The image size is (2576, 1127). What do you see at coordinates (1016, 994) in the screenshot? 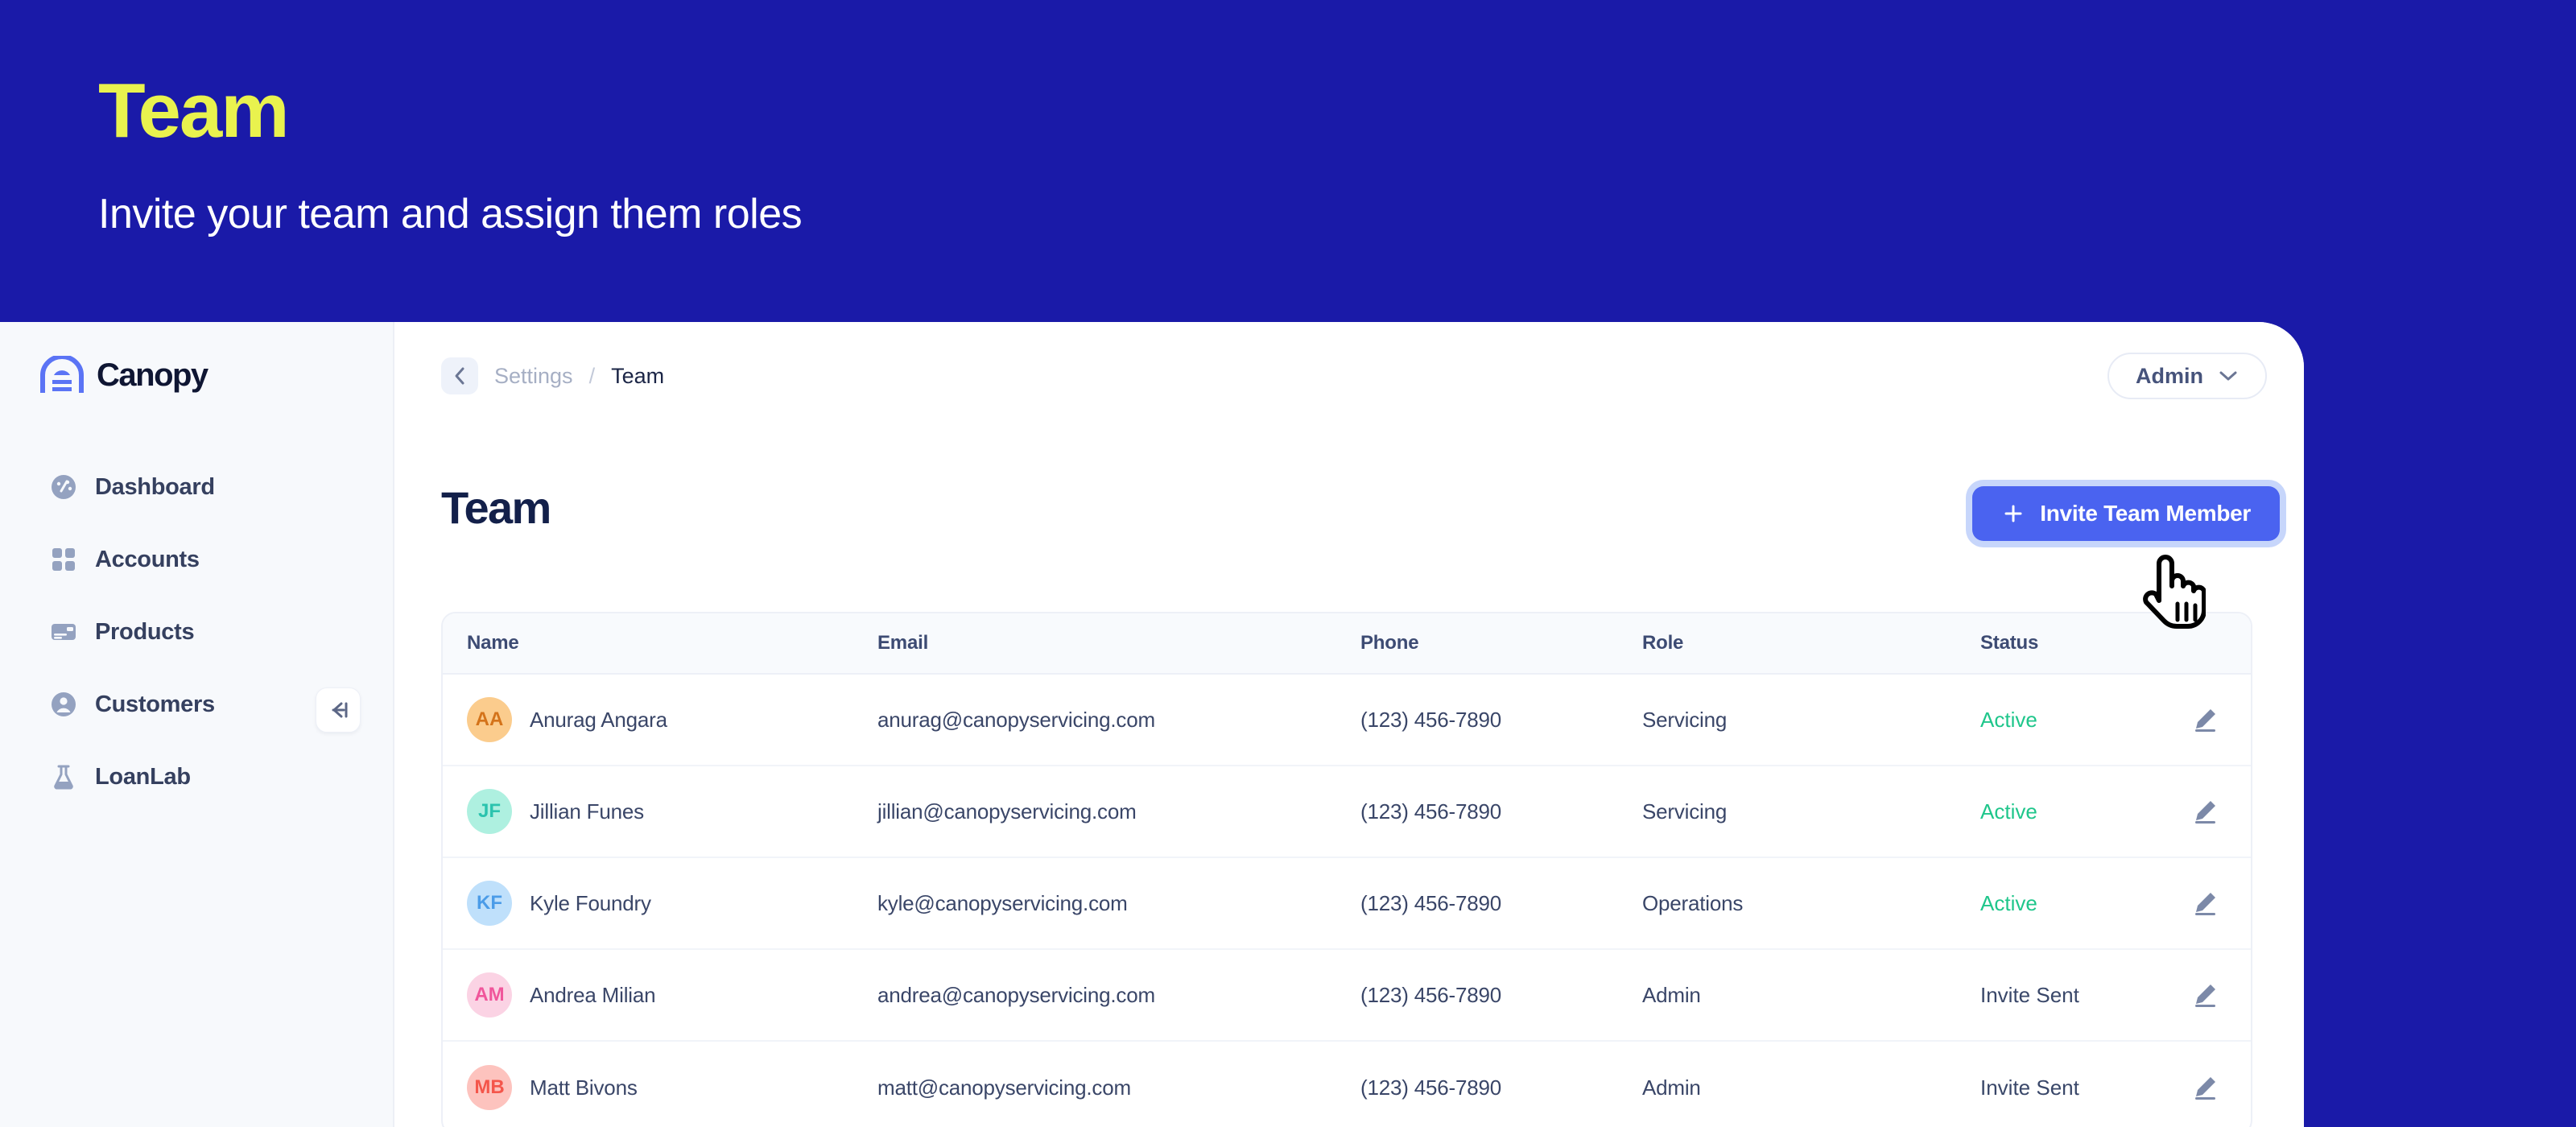
I see `member-email: andrea@canopyservicing.com` at bounding box center [1016, 994].